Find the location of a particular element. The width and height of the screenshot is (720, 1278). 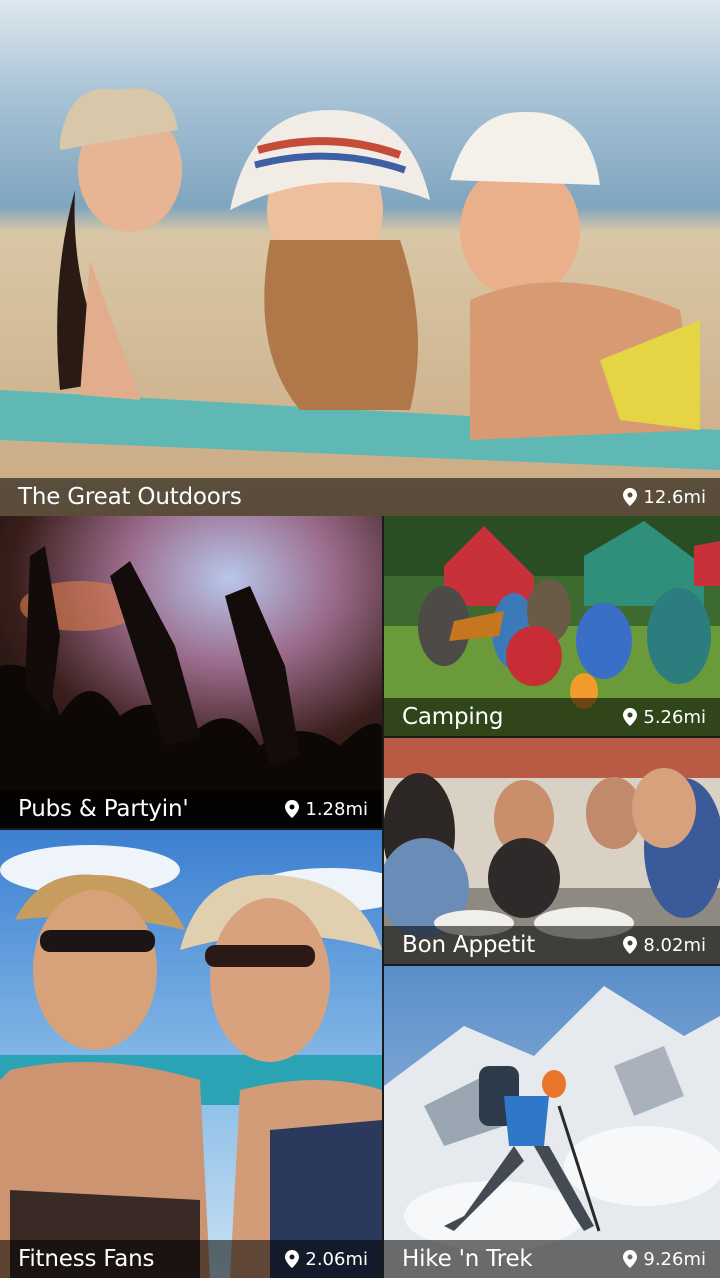

hiking-photo is located at coordinates (552, 1122).